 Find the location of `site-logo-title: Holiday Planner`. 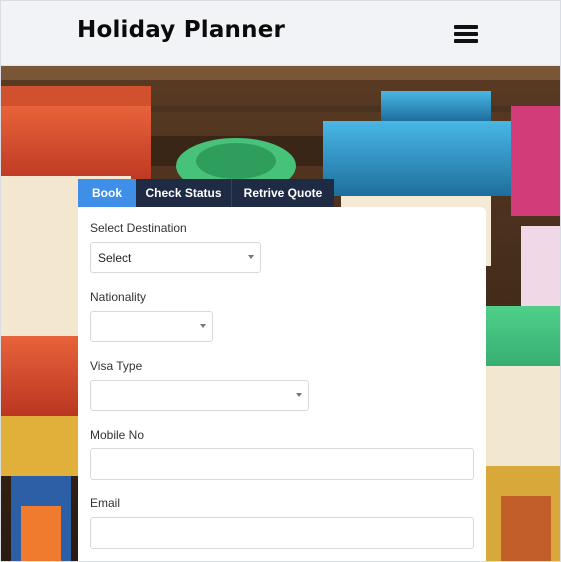

site-logo-title: Holiday Planner is located at coordinates (181, 30).